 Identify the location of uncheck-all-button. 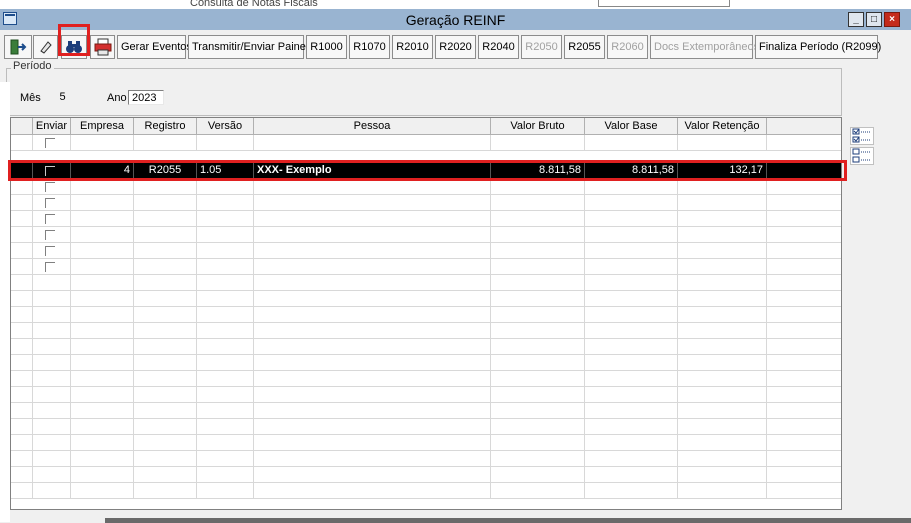
(862, 156).